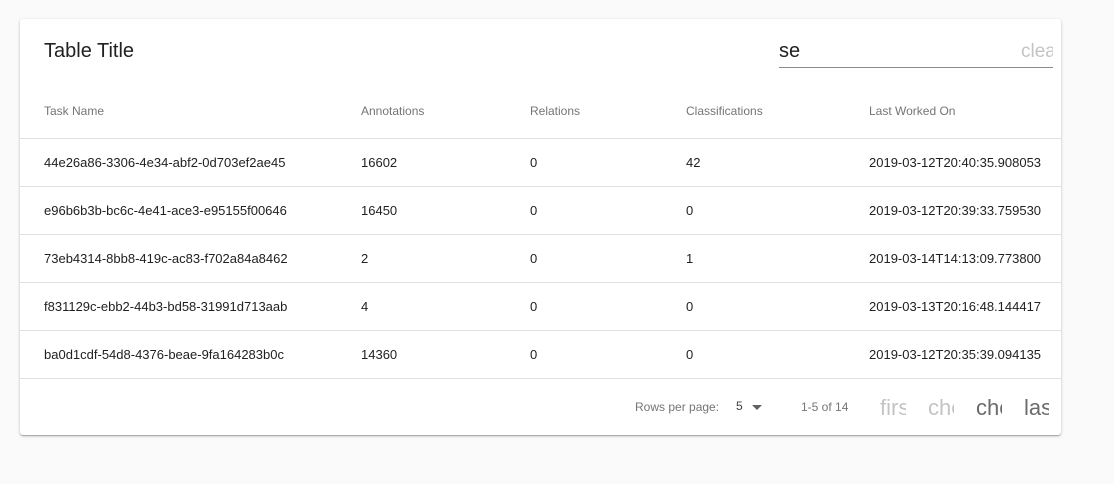  I want to click on caret-down-icon, so click(757, 407).